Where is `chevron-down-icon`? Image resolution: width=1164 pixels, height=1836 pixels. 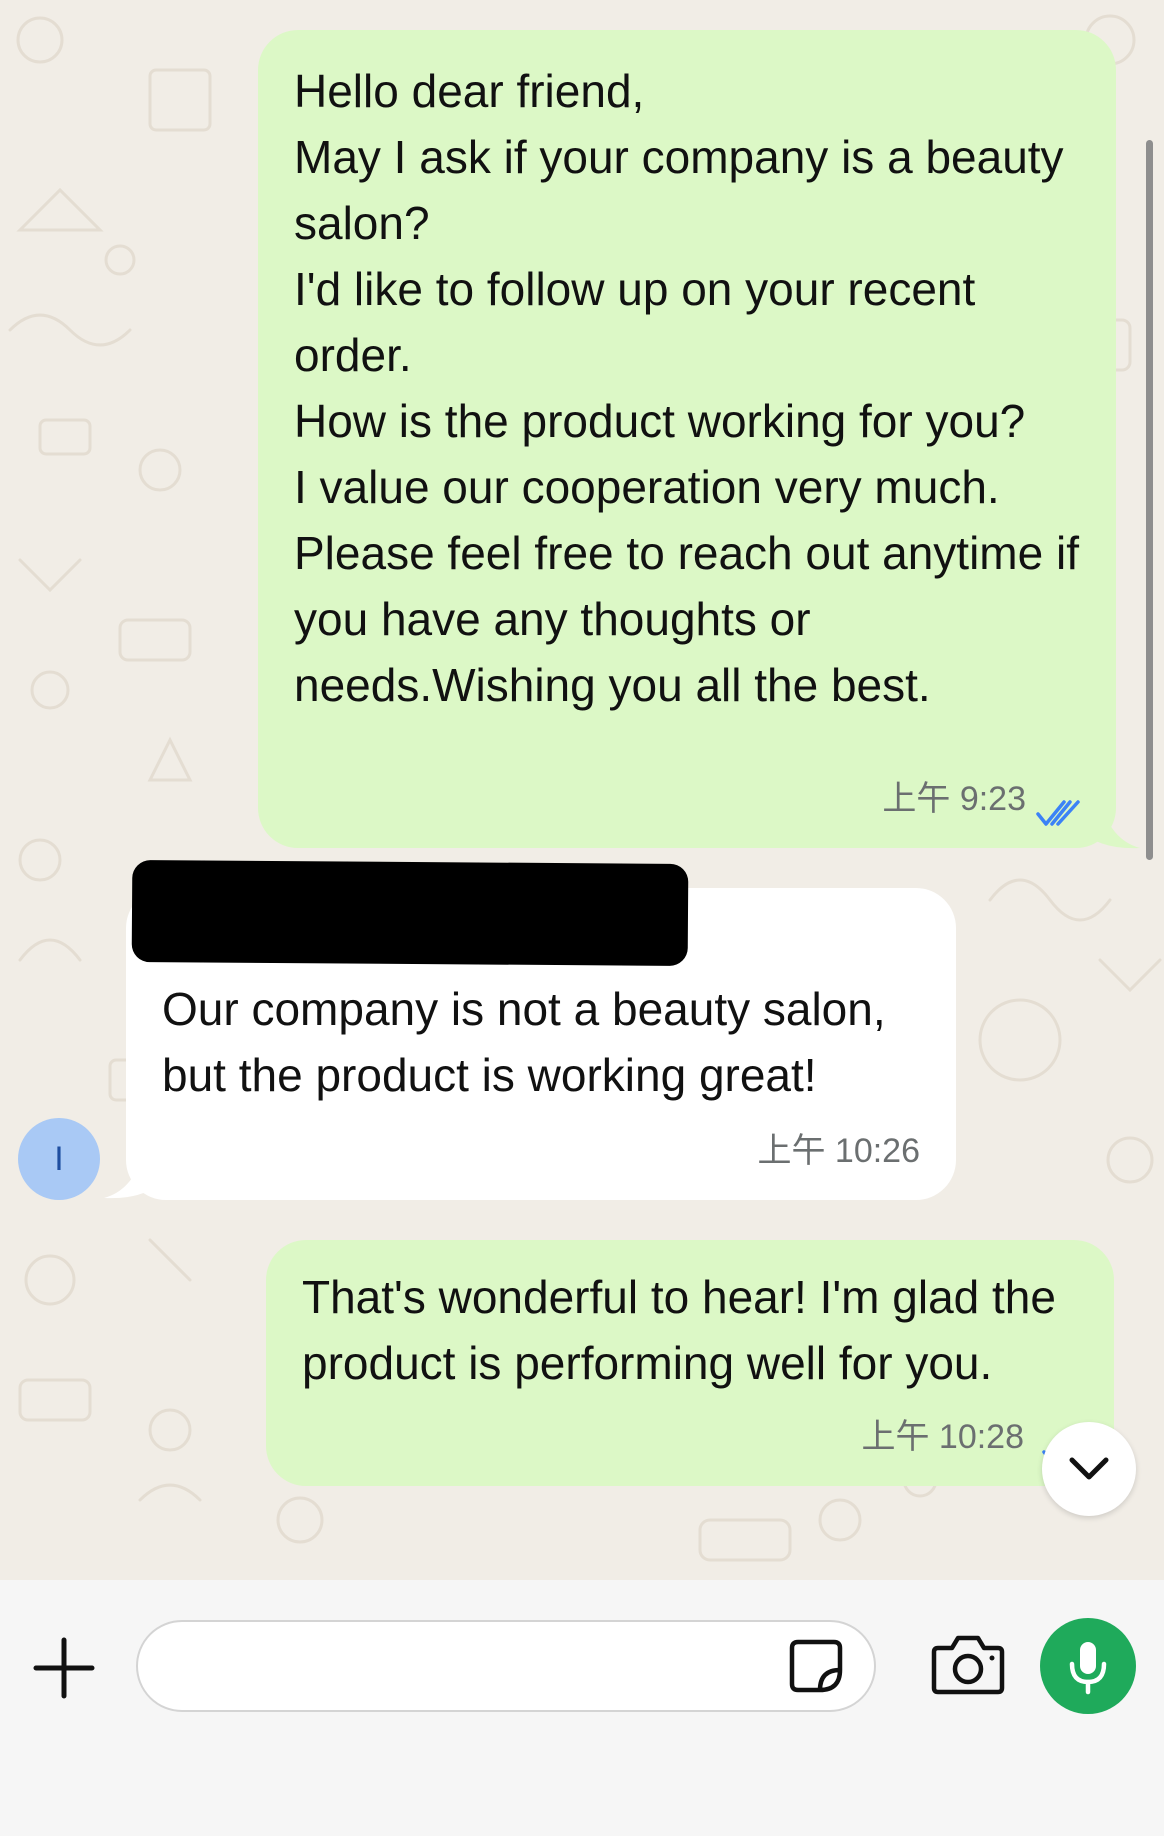 chevron-down-icon is located at coordinates (1089, 1468).